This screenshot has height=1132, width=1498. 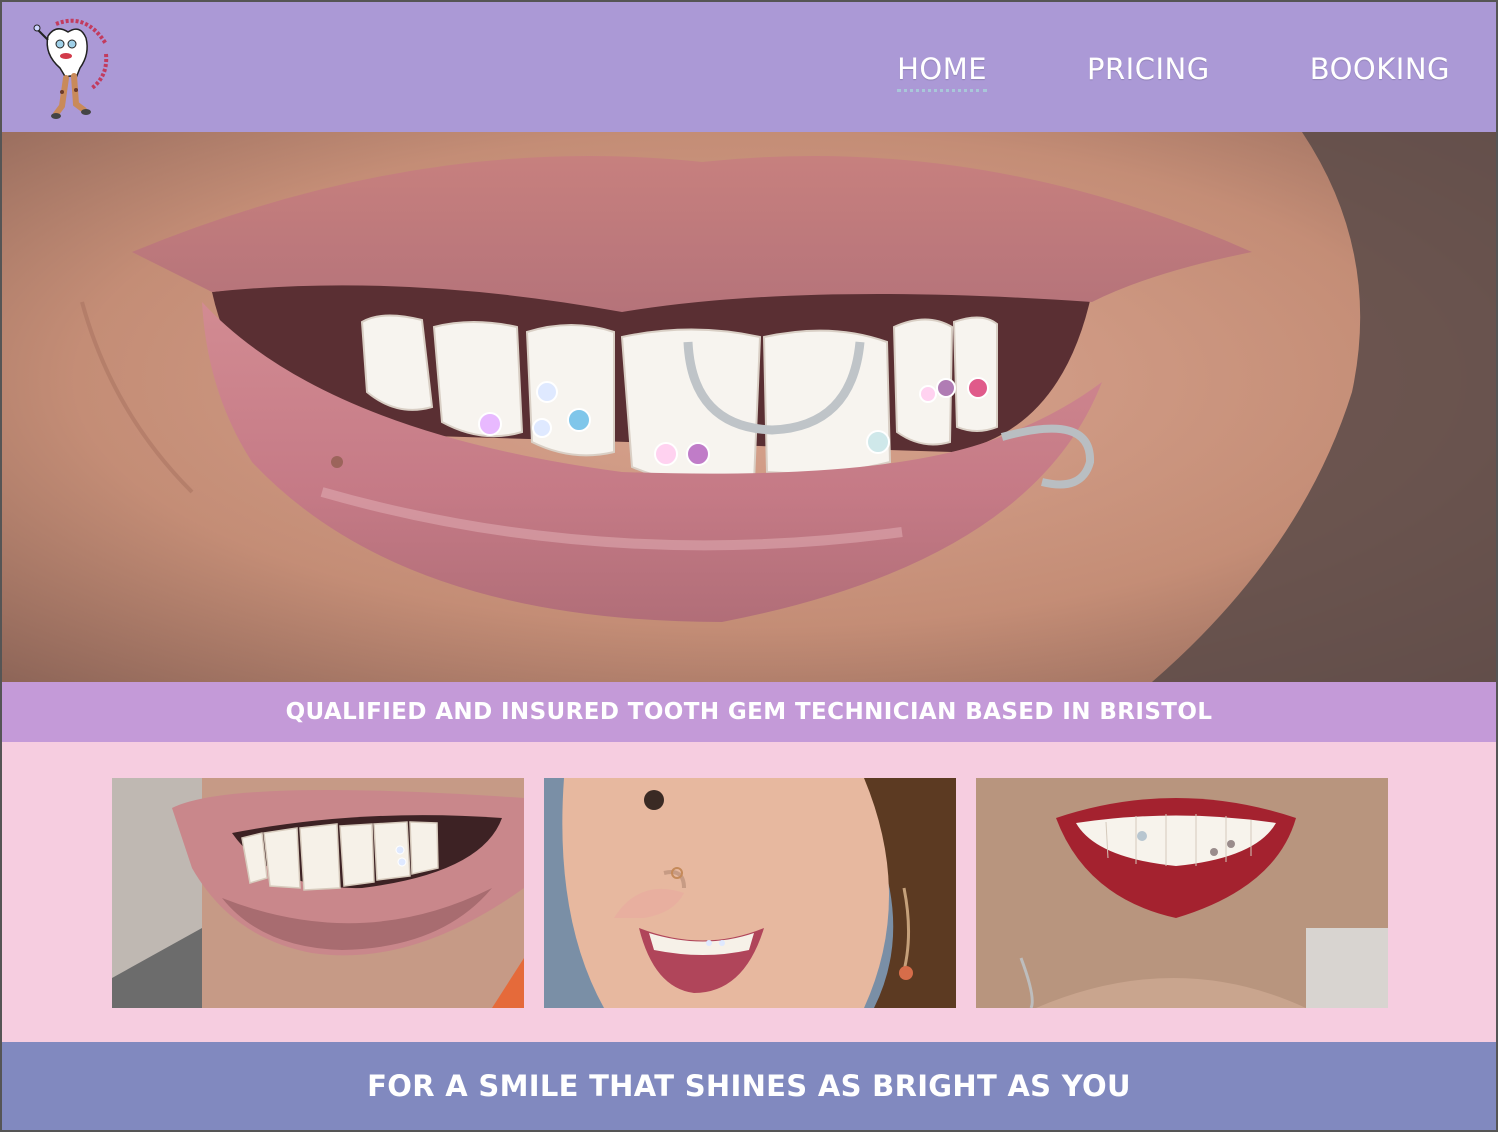 What do you see at coordinates (70, 70) in the screenshot?
I see `tooth-logo-icon` at bounding box center [70, 70].